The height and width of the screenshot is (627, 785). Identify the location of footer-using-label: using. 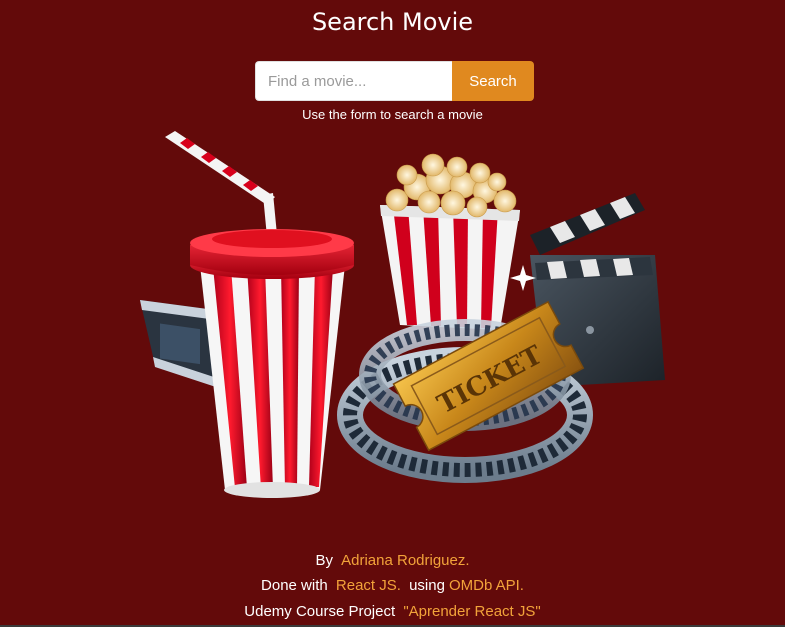
(427, 585).